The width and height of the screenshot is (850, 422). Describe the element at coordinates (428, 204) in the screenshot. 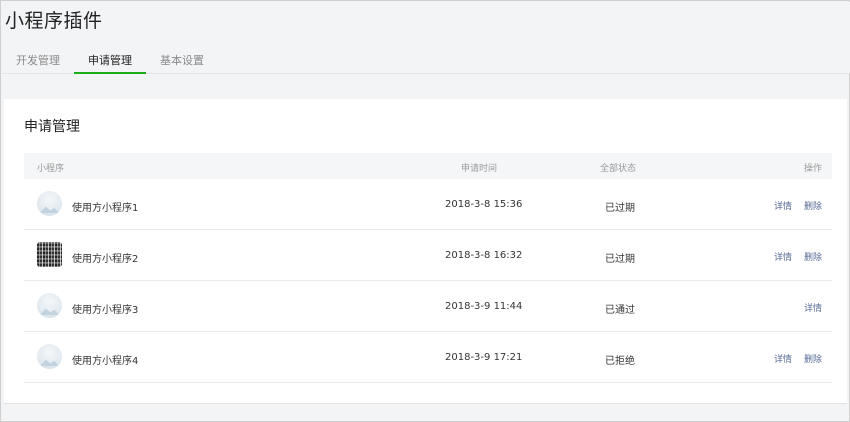

I see `table-row: 使用方小程序1 2018-3-8 15:36 已过期 详情 删除` at that location.